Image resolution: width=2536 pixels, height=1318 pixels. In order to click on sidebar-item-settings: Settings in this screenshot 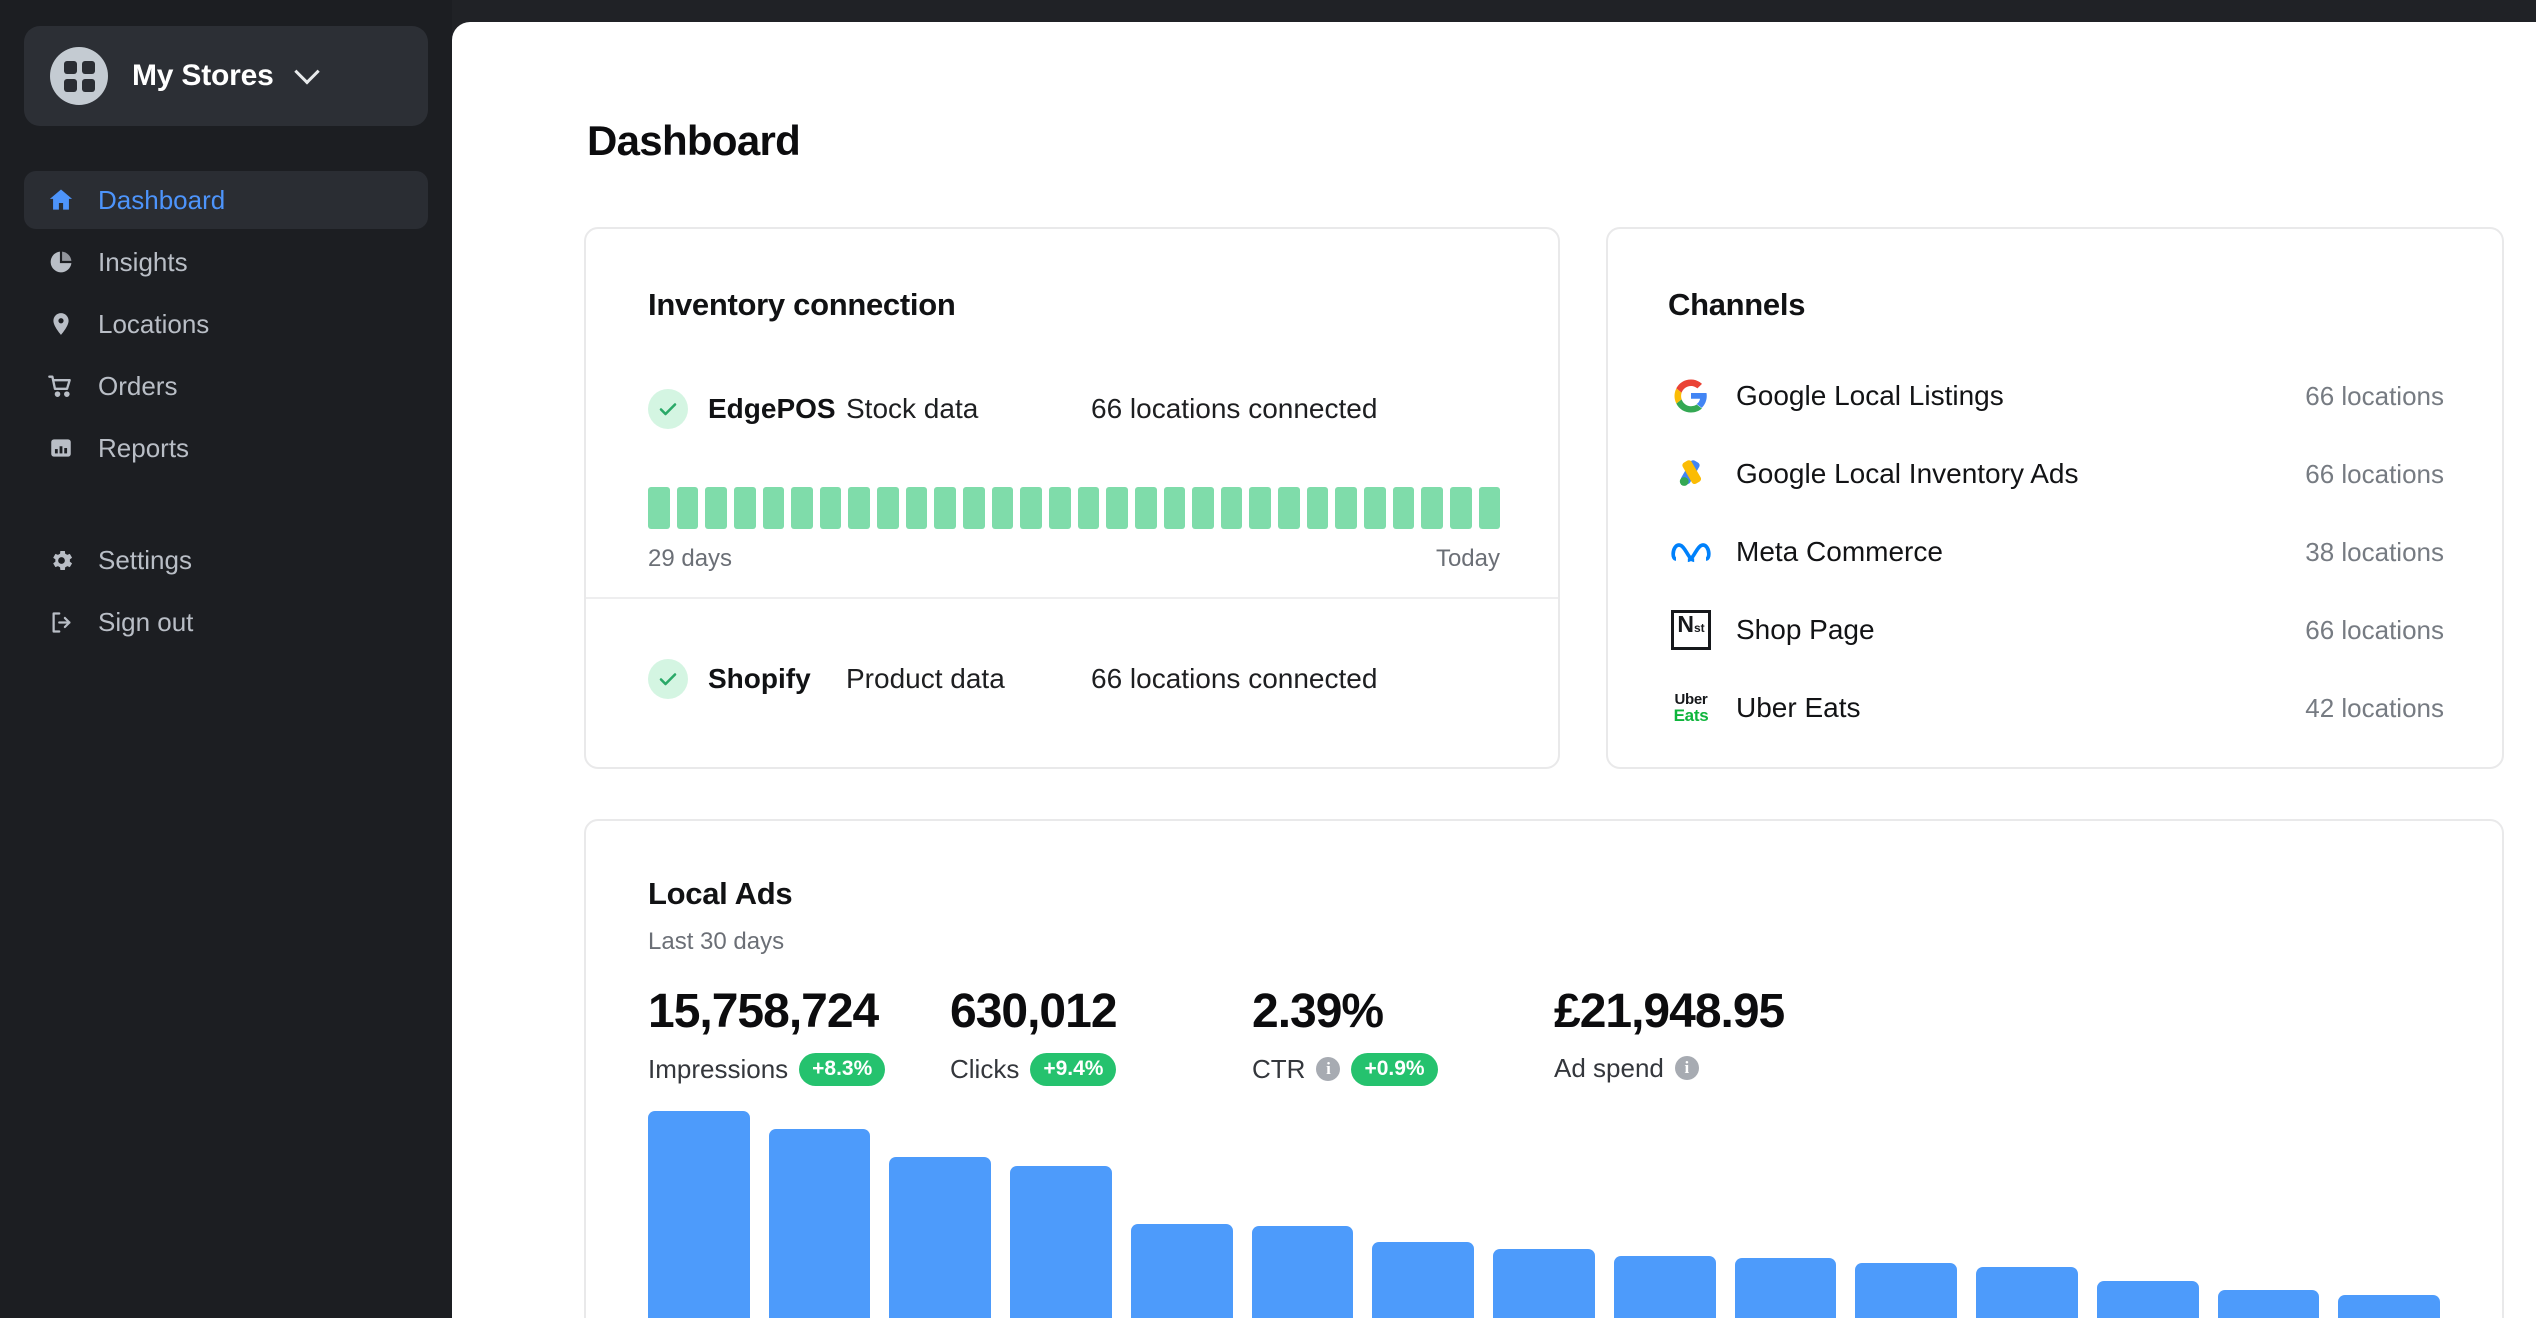, I will do `click(226, 560)`.